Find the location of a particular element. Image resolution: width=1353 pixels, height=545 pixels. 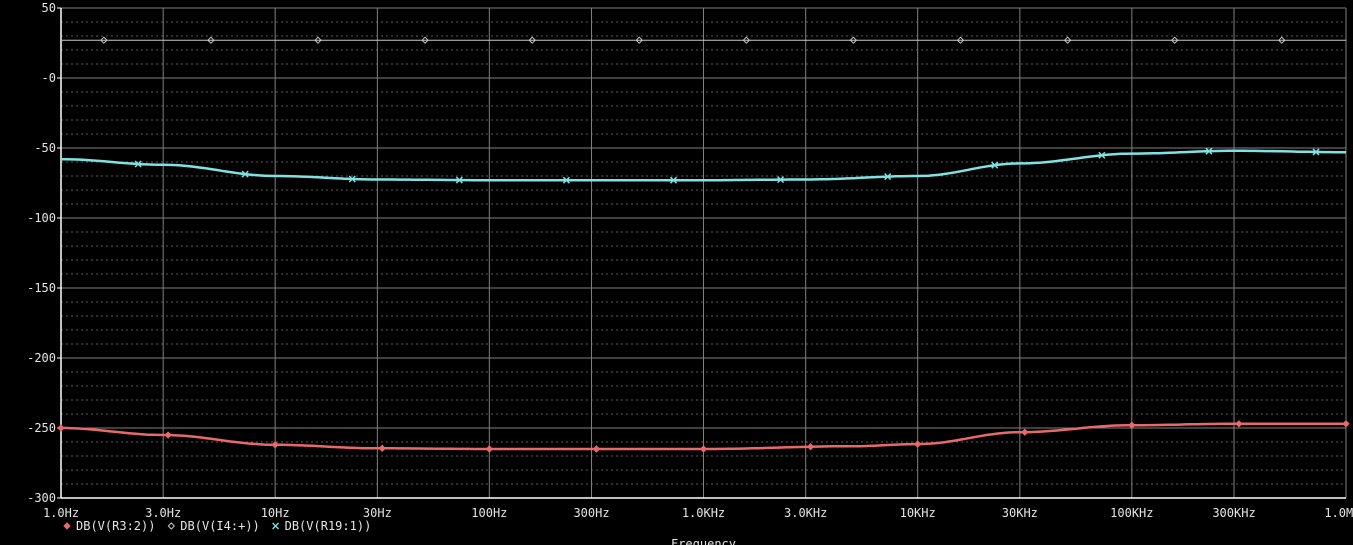

legend-label: DB(V(R3:2)) is located at coordinates (115, 526).